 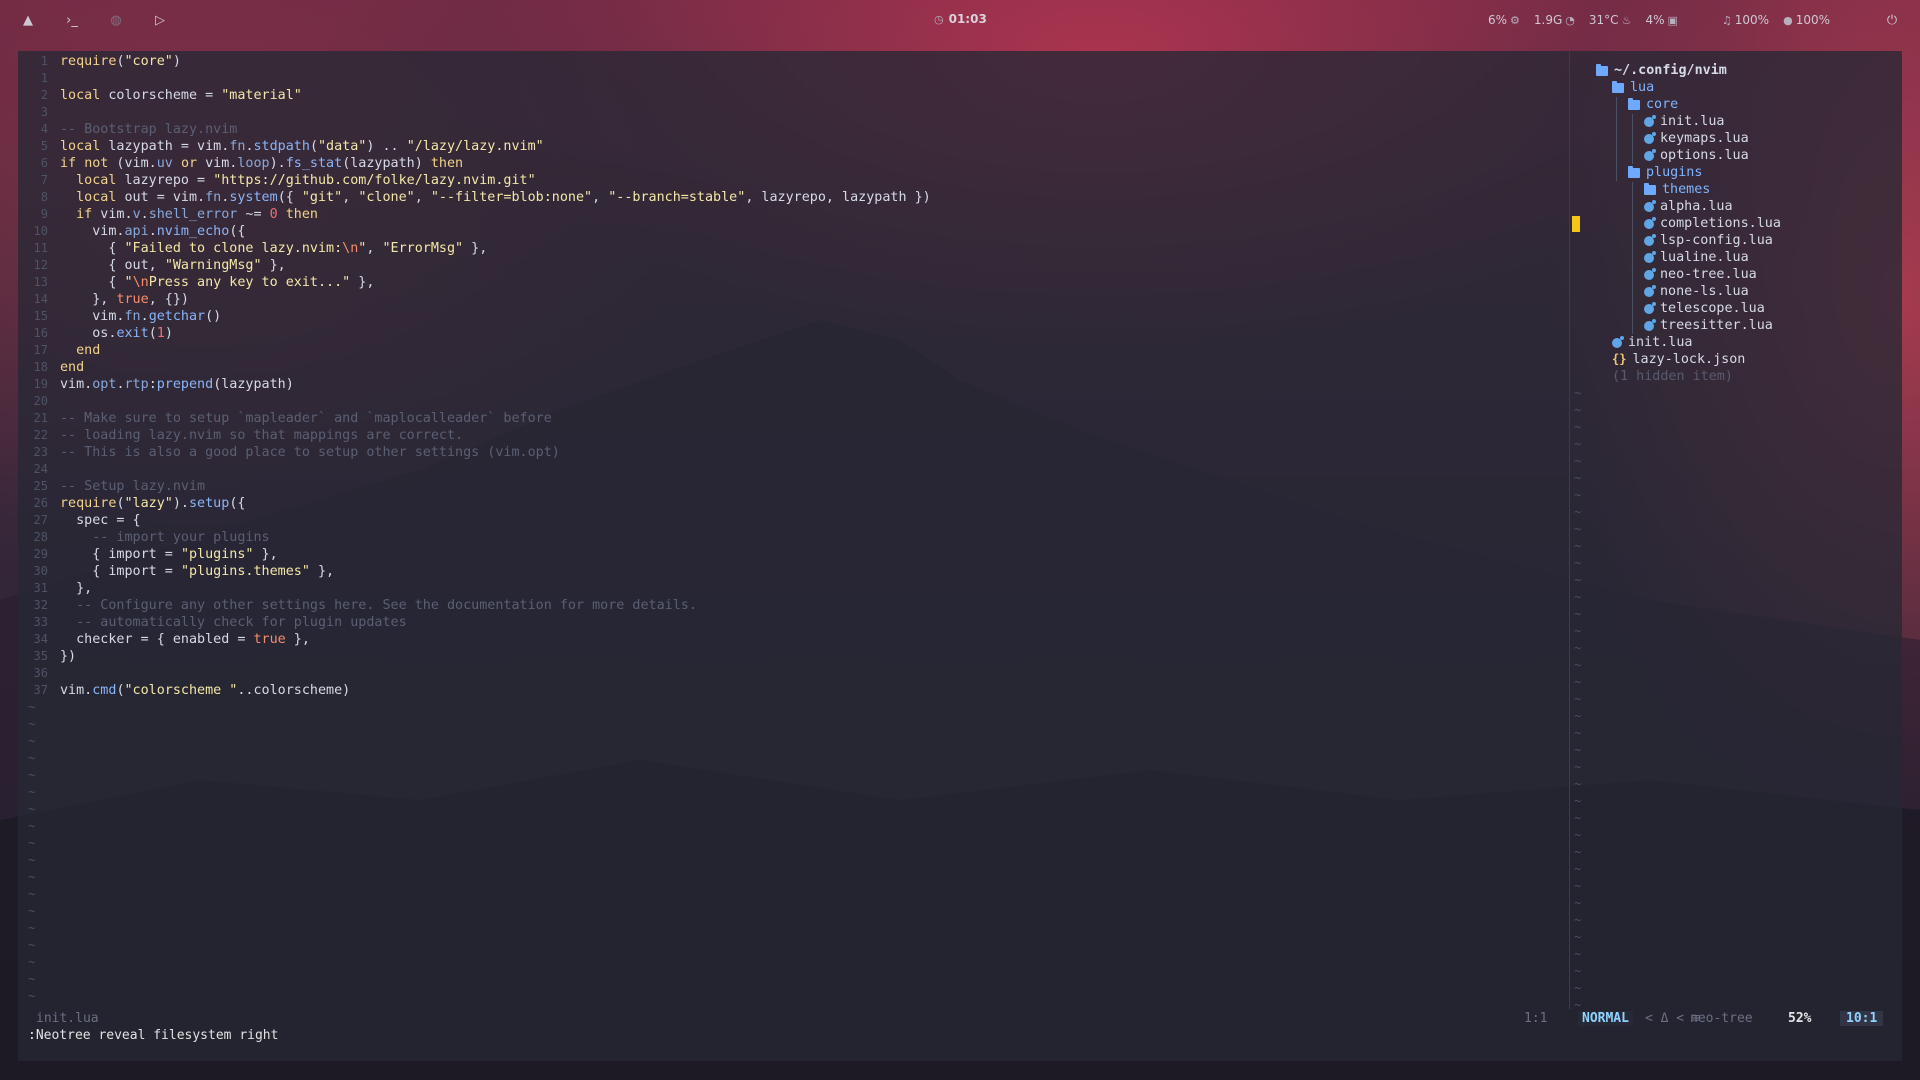 What do you see at coordinates (1677, 189) in the screenshot?
I see `tree-folder-themes: themes` at bounding box center [1677, 189].